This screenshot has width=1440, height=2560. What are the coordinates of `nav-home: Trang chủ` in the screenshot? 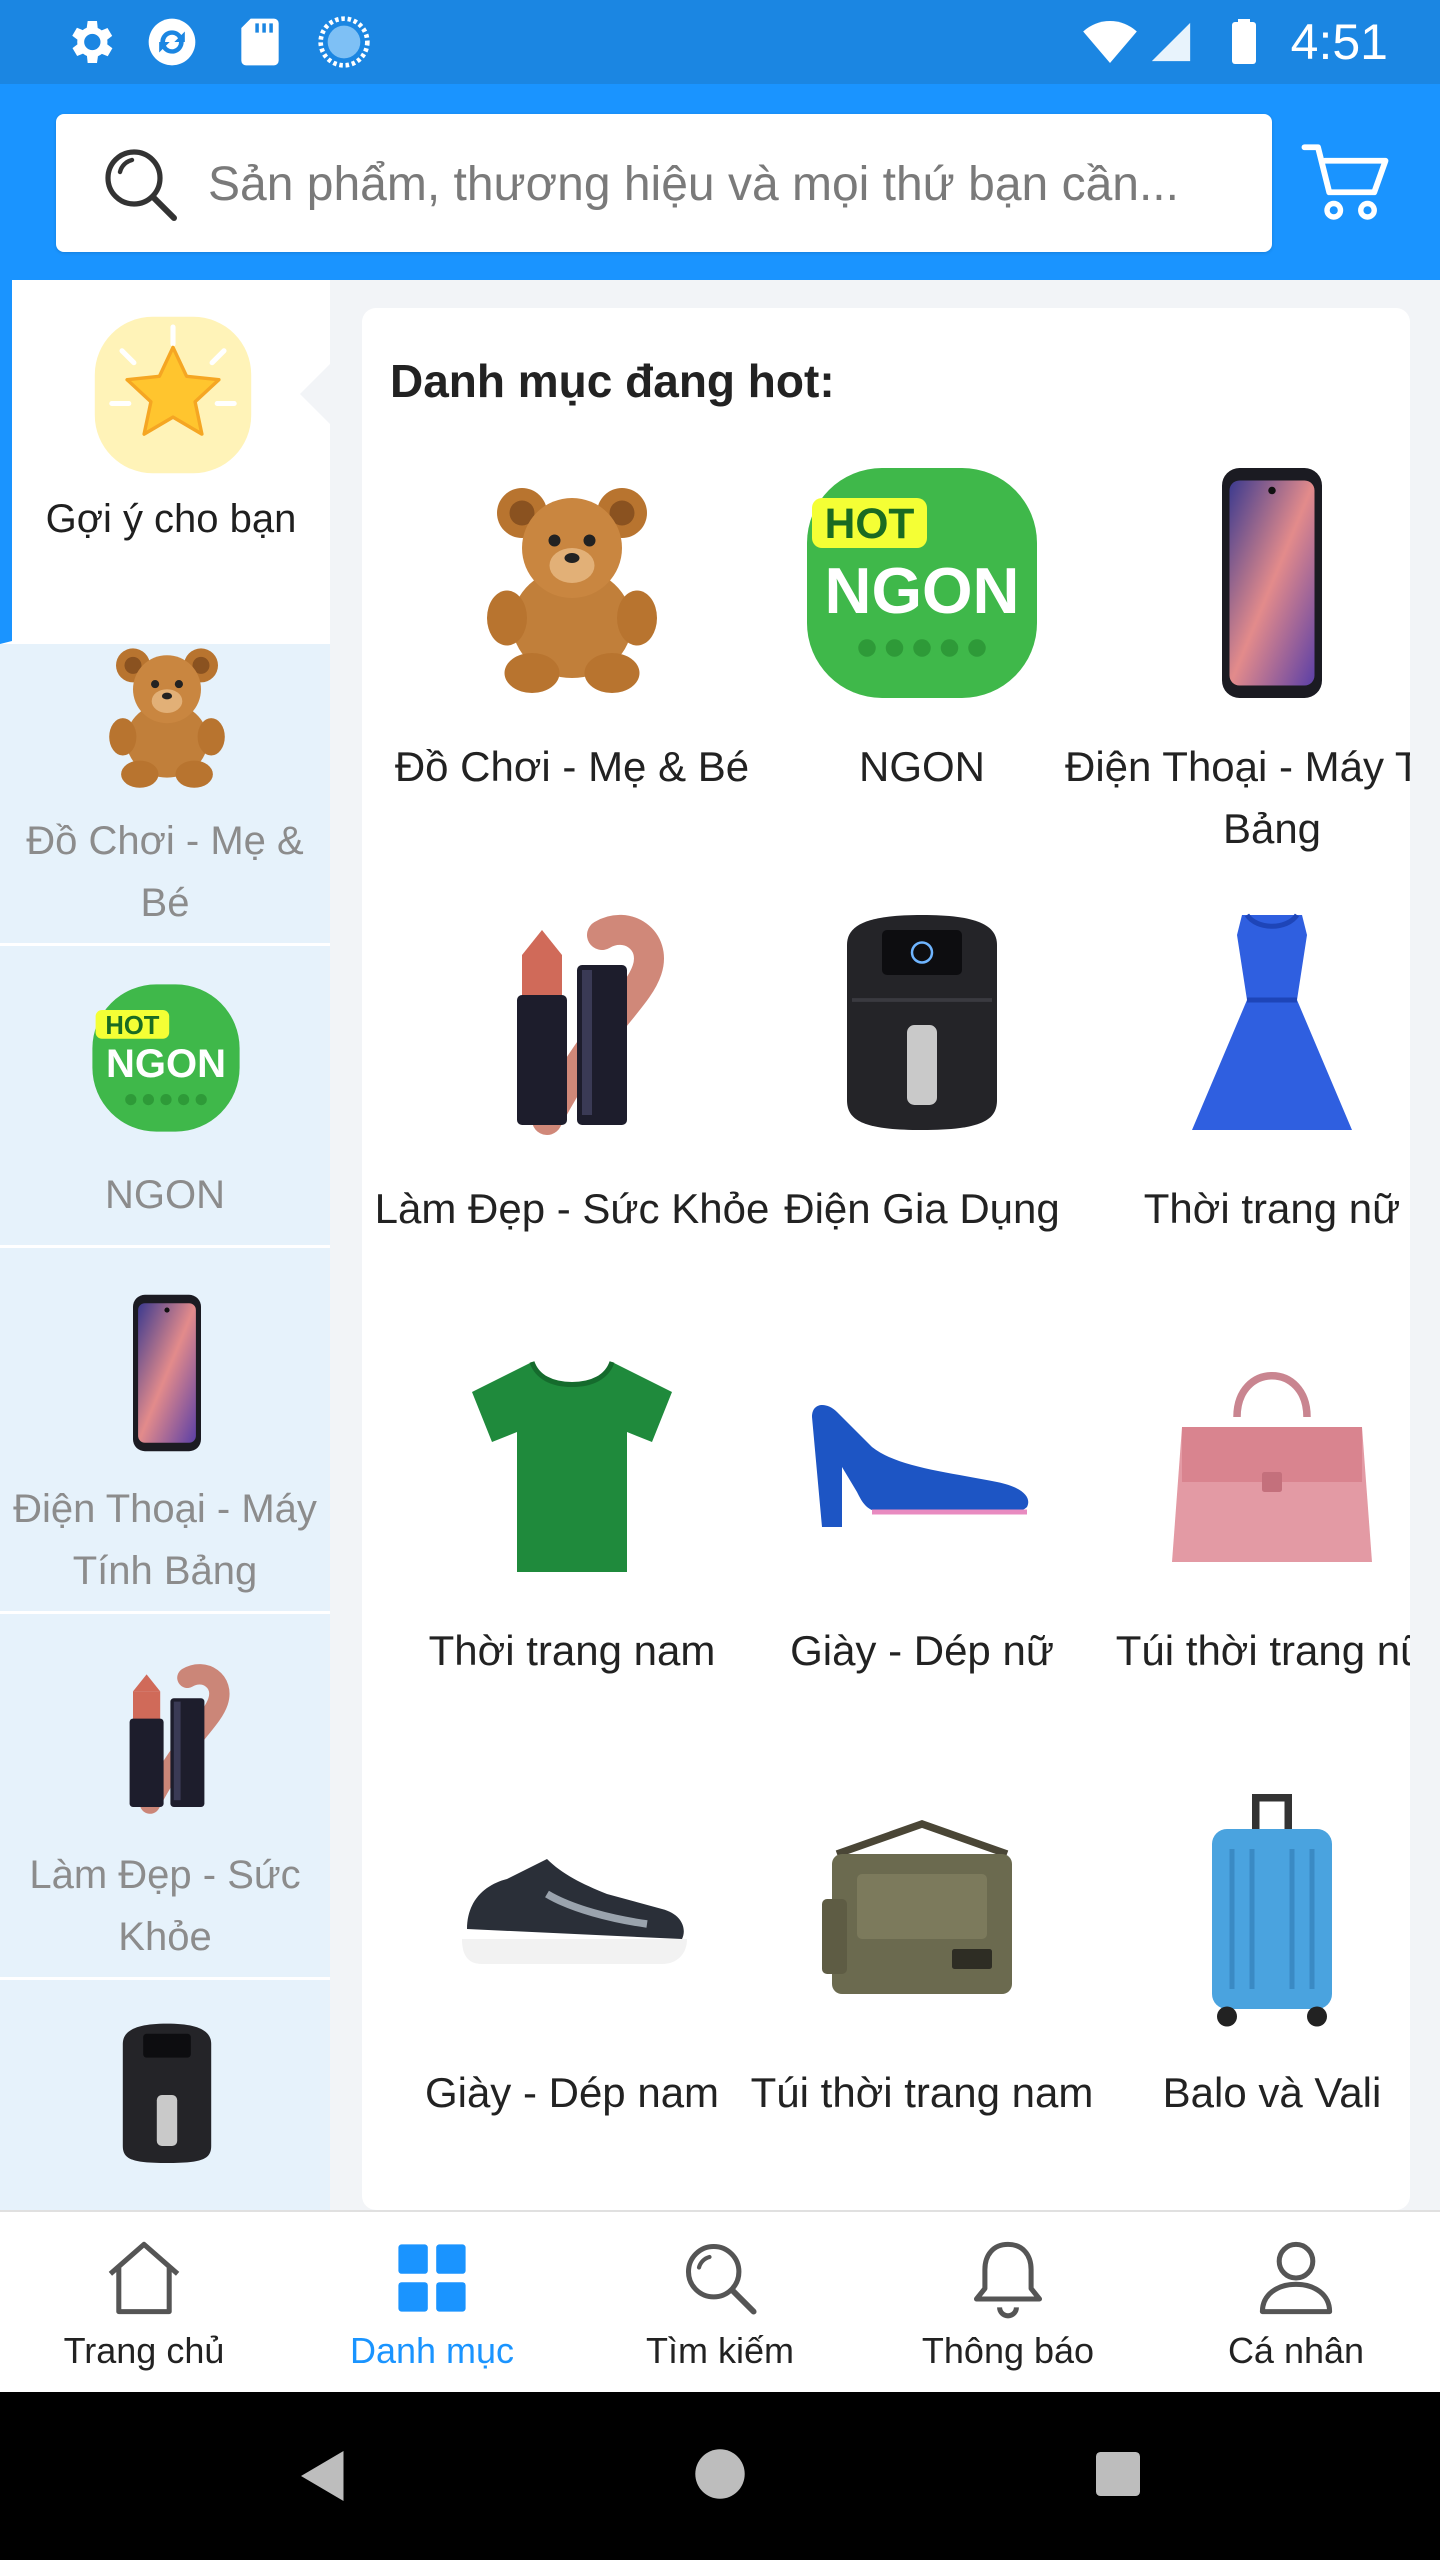 It's located at (144, 2302).